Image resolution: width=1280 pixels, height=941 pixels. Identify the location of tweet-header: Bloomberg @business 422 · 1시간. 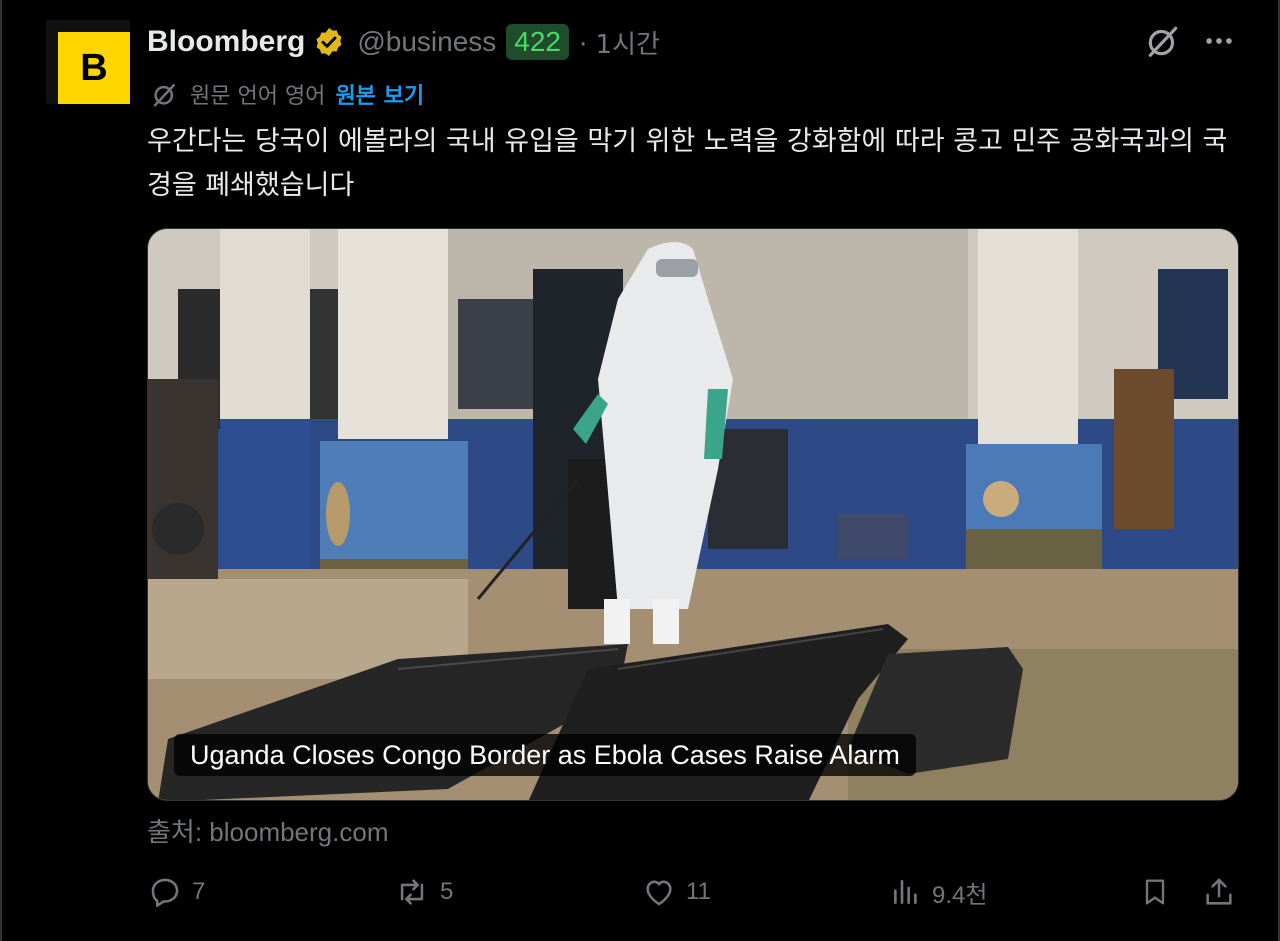
(403, 42).